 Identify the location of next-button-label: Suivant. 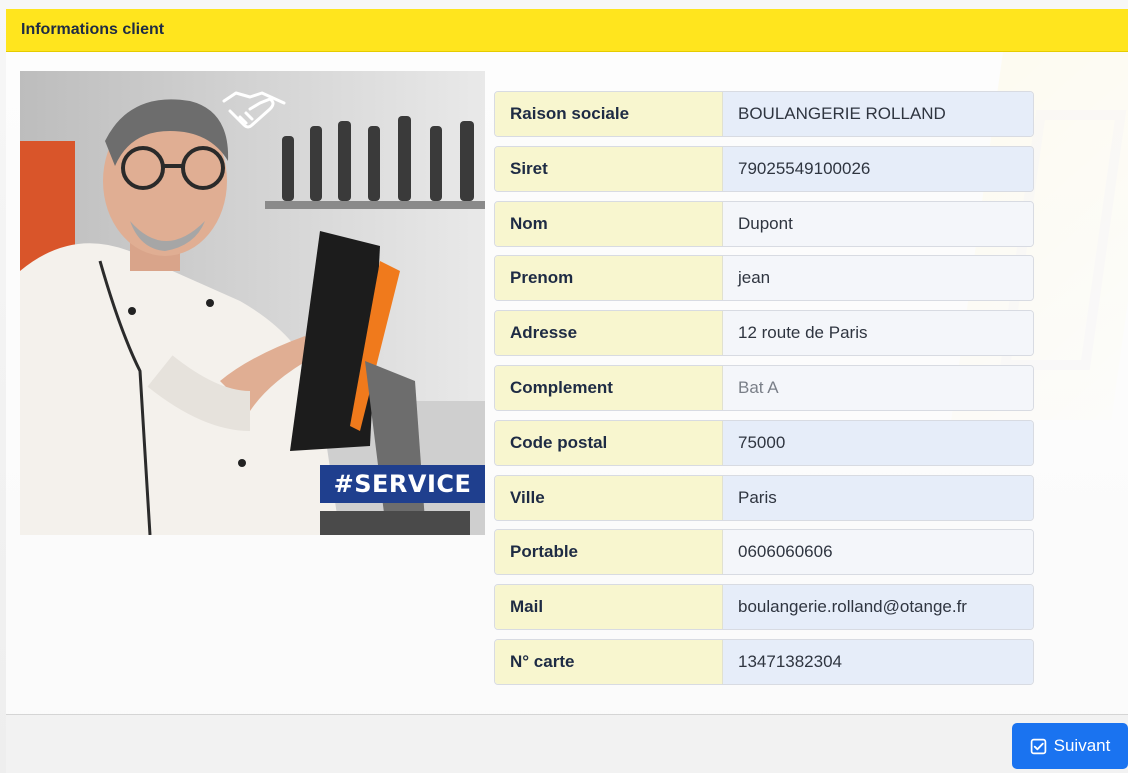
(1082, 745).